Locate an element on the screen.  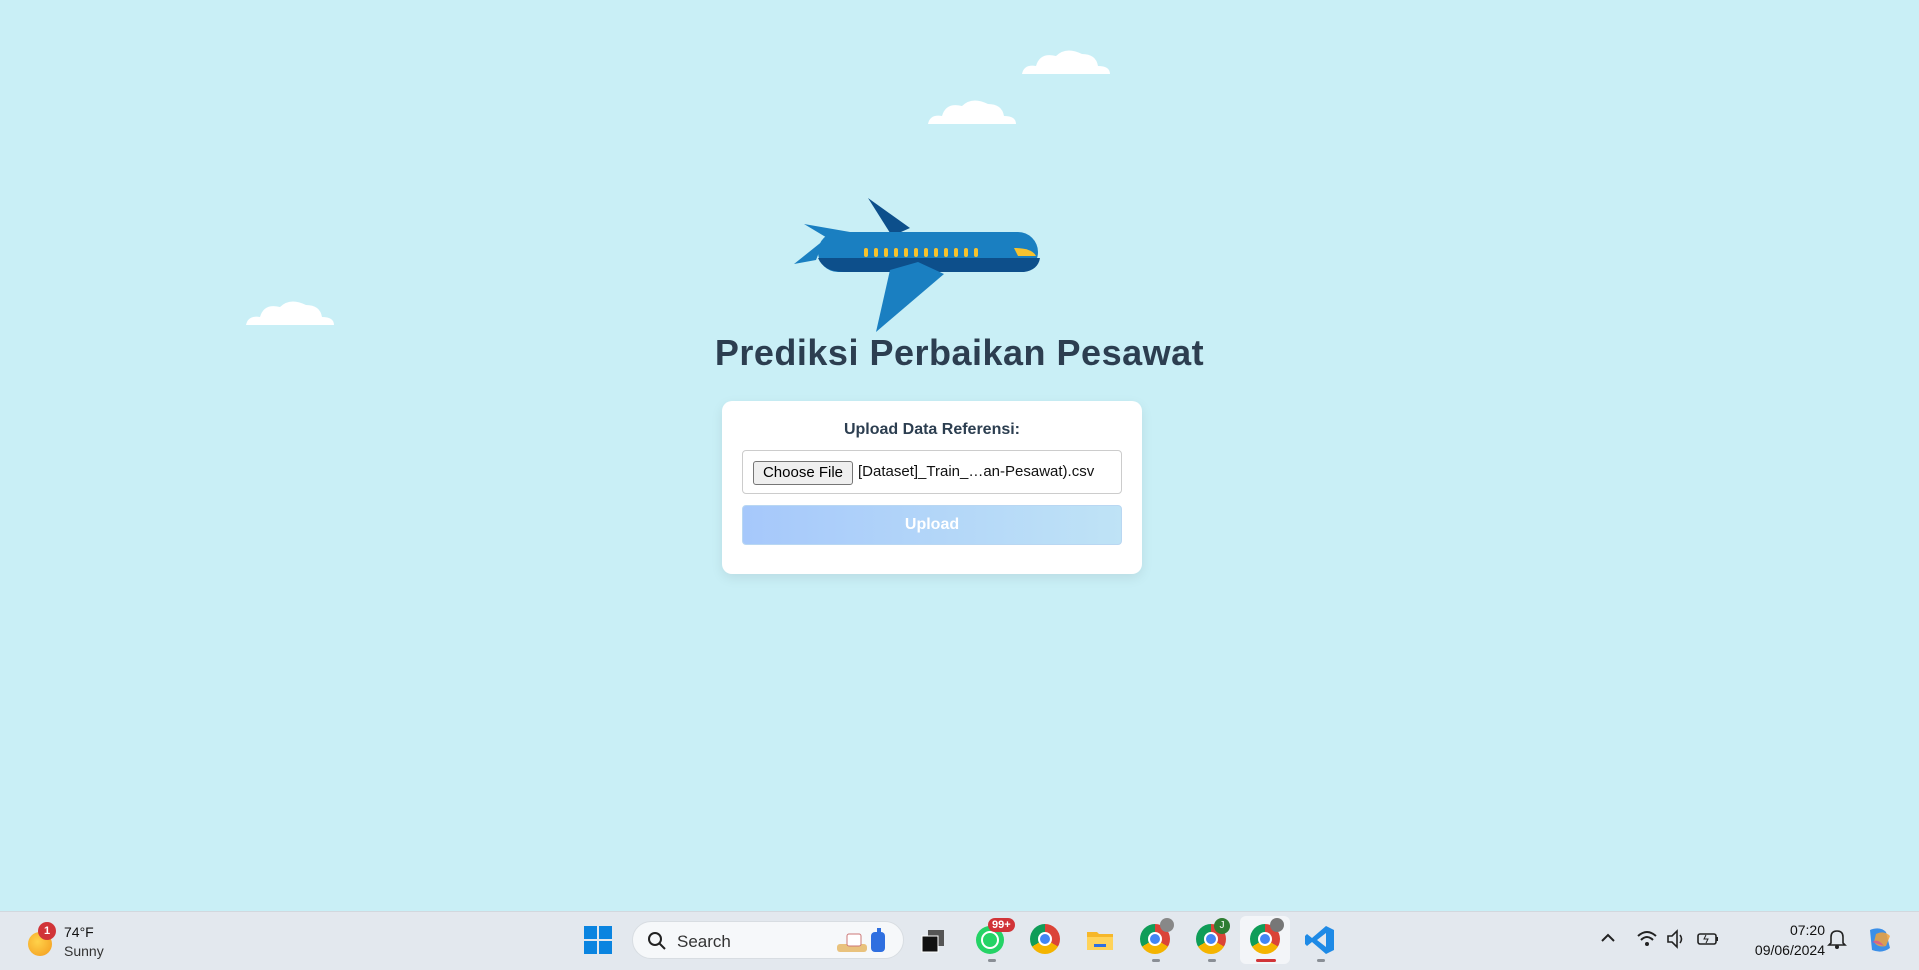
profile-badge-j: J is located at coordinates (1222, 926).